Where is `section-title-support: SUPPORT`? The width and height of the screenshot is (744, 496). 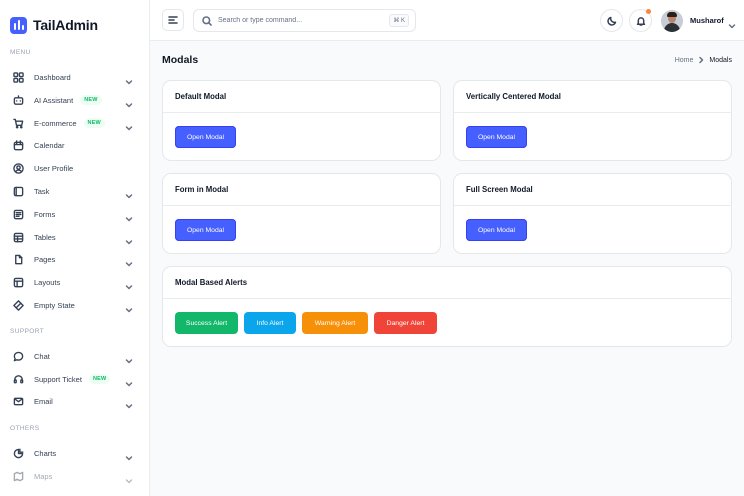
section-title-support: SUPPORT is located at coordinates (27, 331).